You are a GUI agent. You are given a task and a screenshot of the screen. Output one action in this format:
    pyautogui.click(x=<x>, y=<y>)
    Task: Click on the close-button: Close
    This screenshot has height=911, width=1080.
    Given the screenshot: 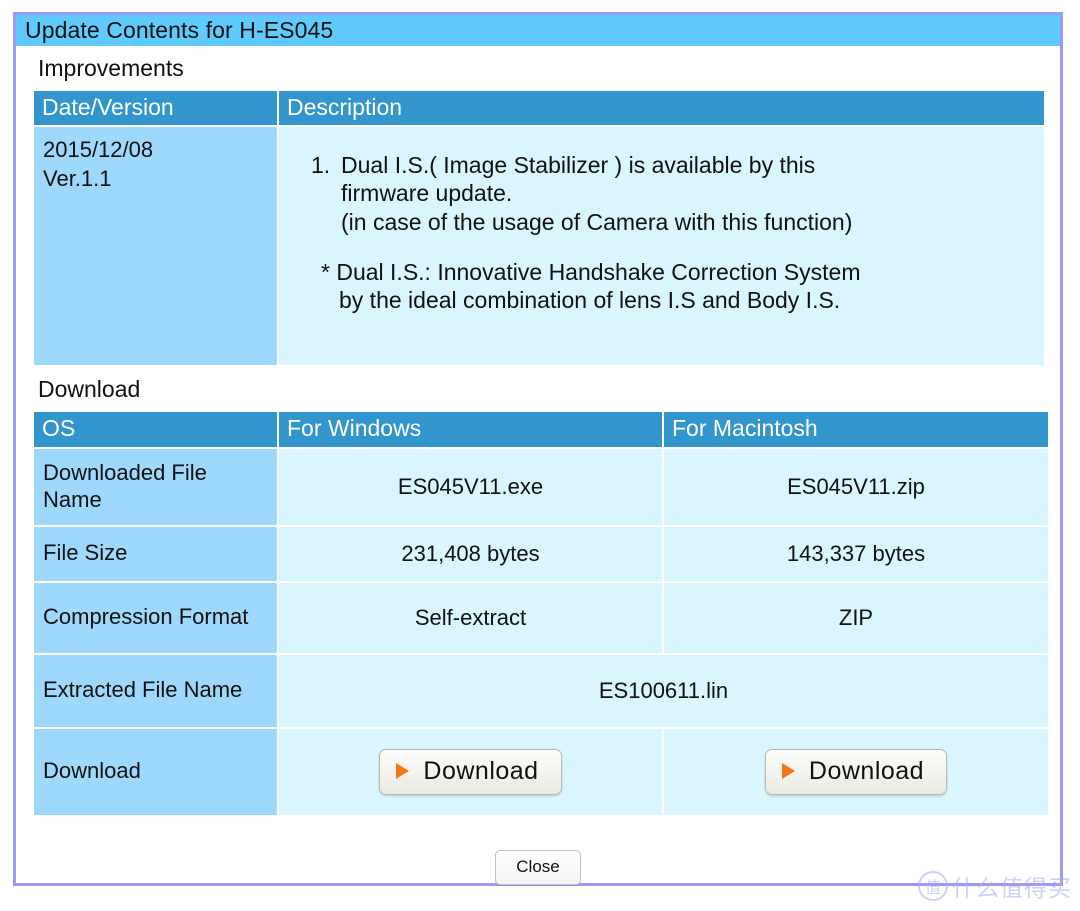 What is the action you would take?
    pyautogui.click(x=538, y=867)
    